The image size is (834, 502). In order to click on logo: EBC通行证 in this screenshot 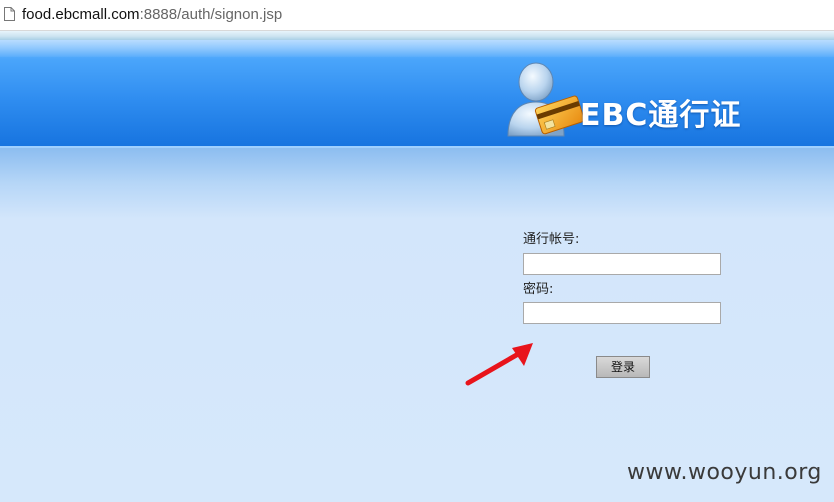, I will do `click(630, 100)`.